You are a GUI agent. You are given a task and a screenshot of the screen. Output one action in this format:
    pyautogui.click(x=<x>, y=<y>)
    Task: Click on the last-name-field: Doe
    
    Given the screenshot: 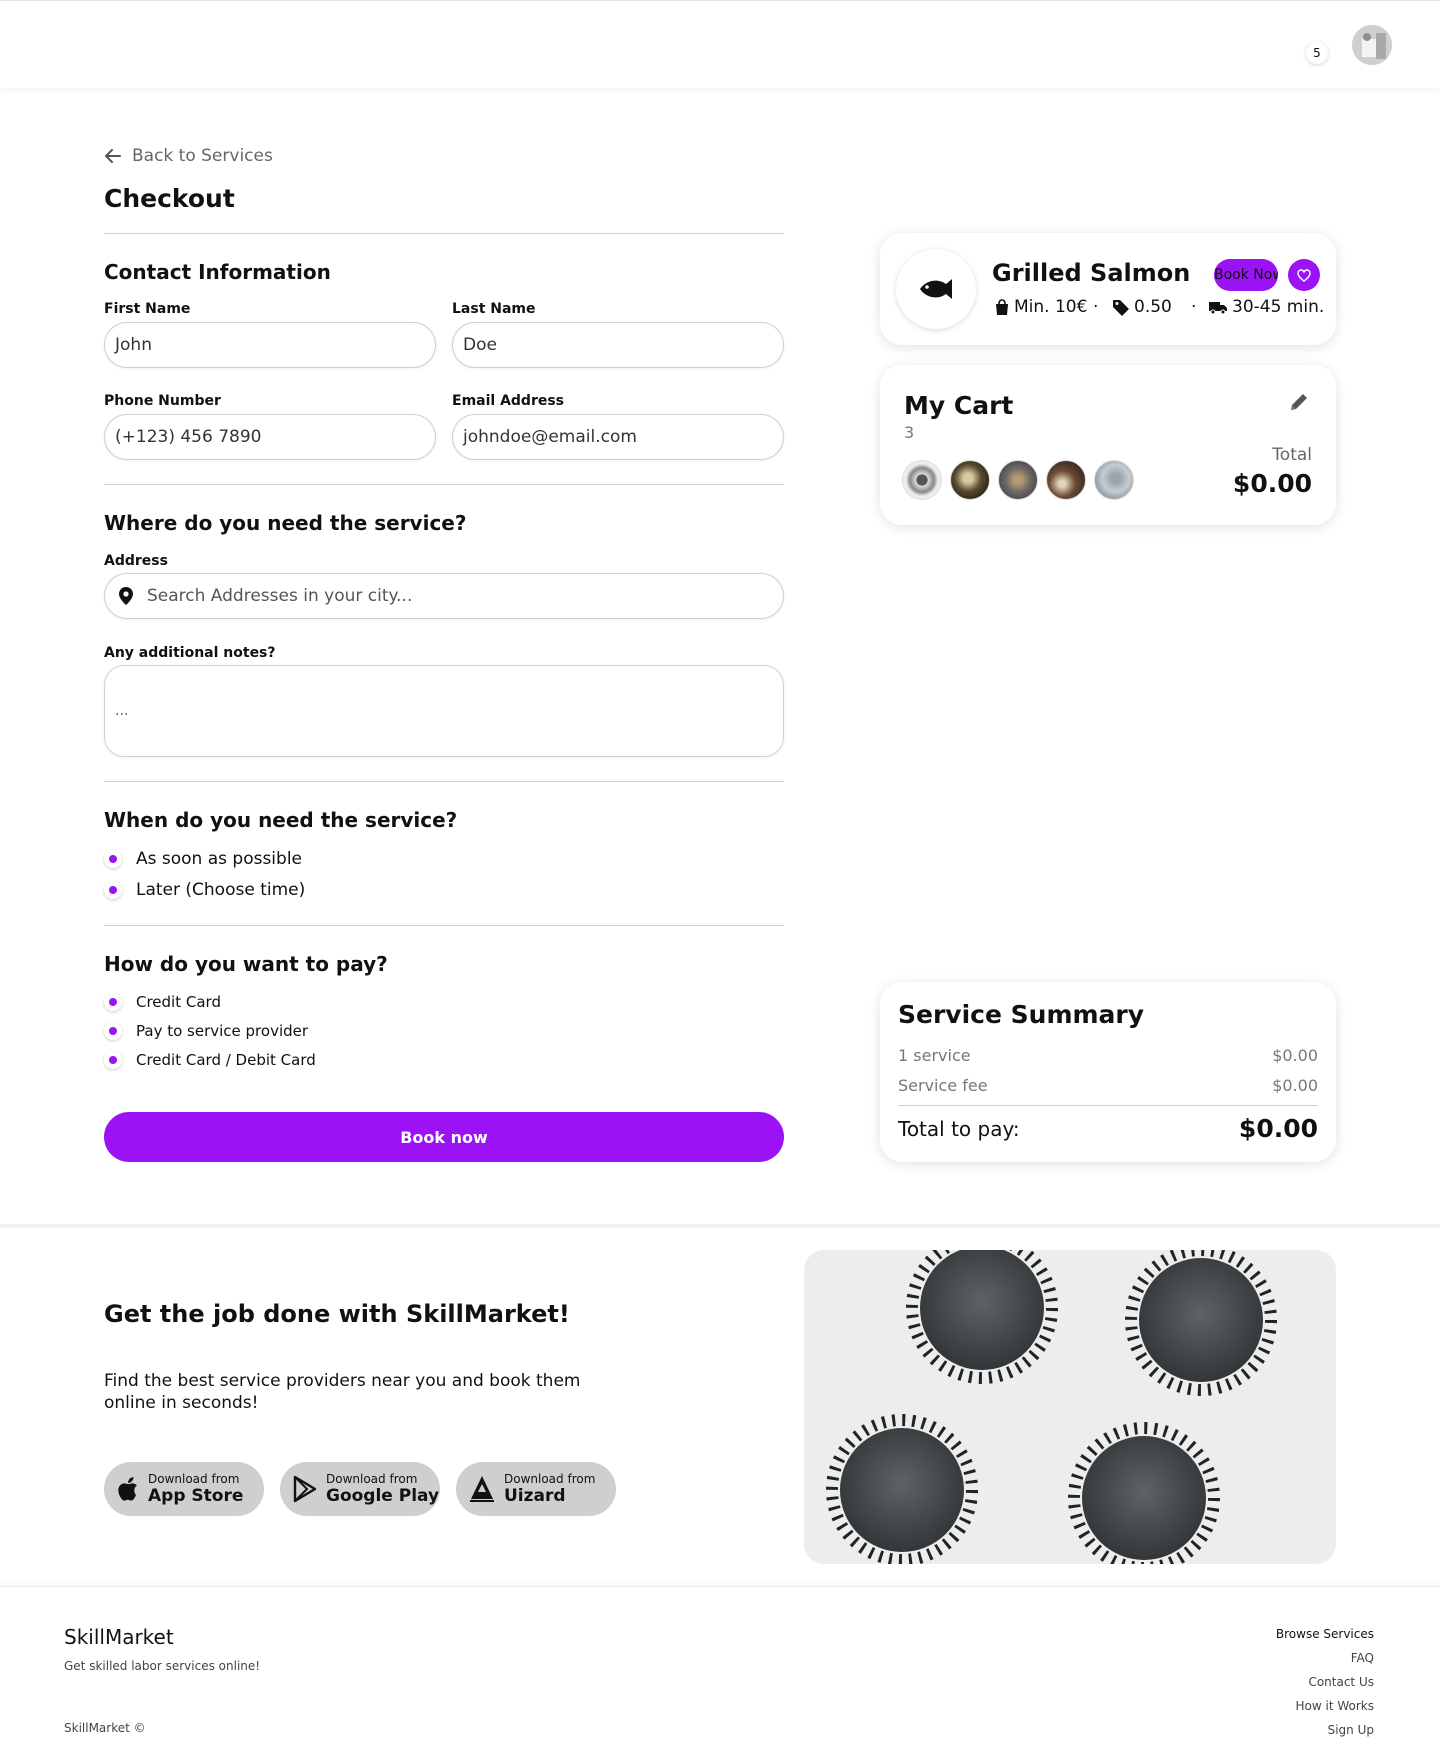 What is the action you would take?
    pyautogui.click(x=618, y=345)
    